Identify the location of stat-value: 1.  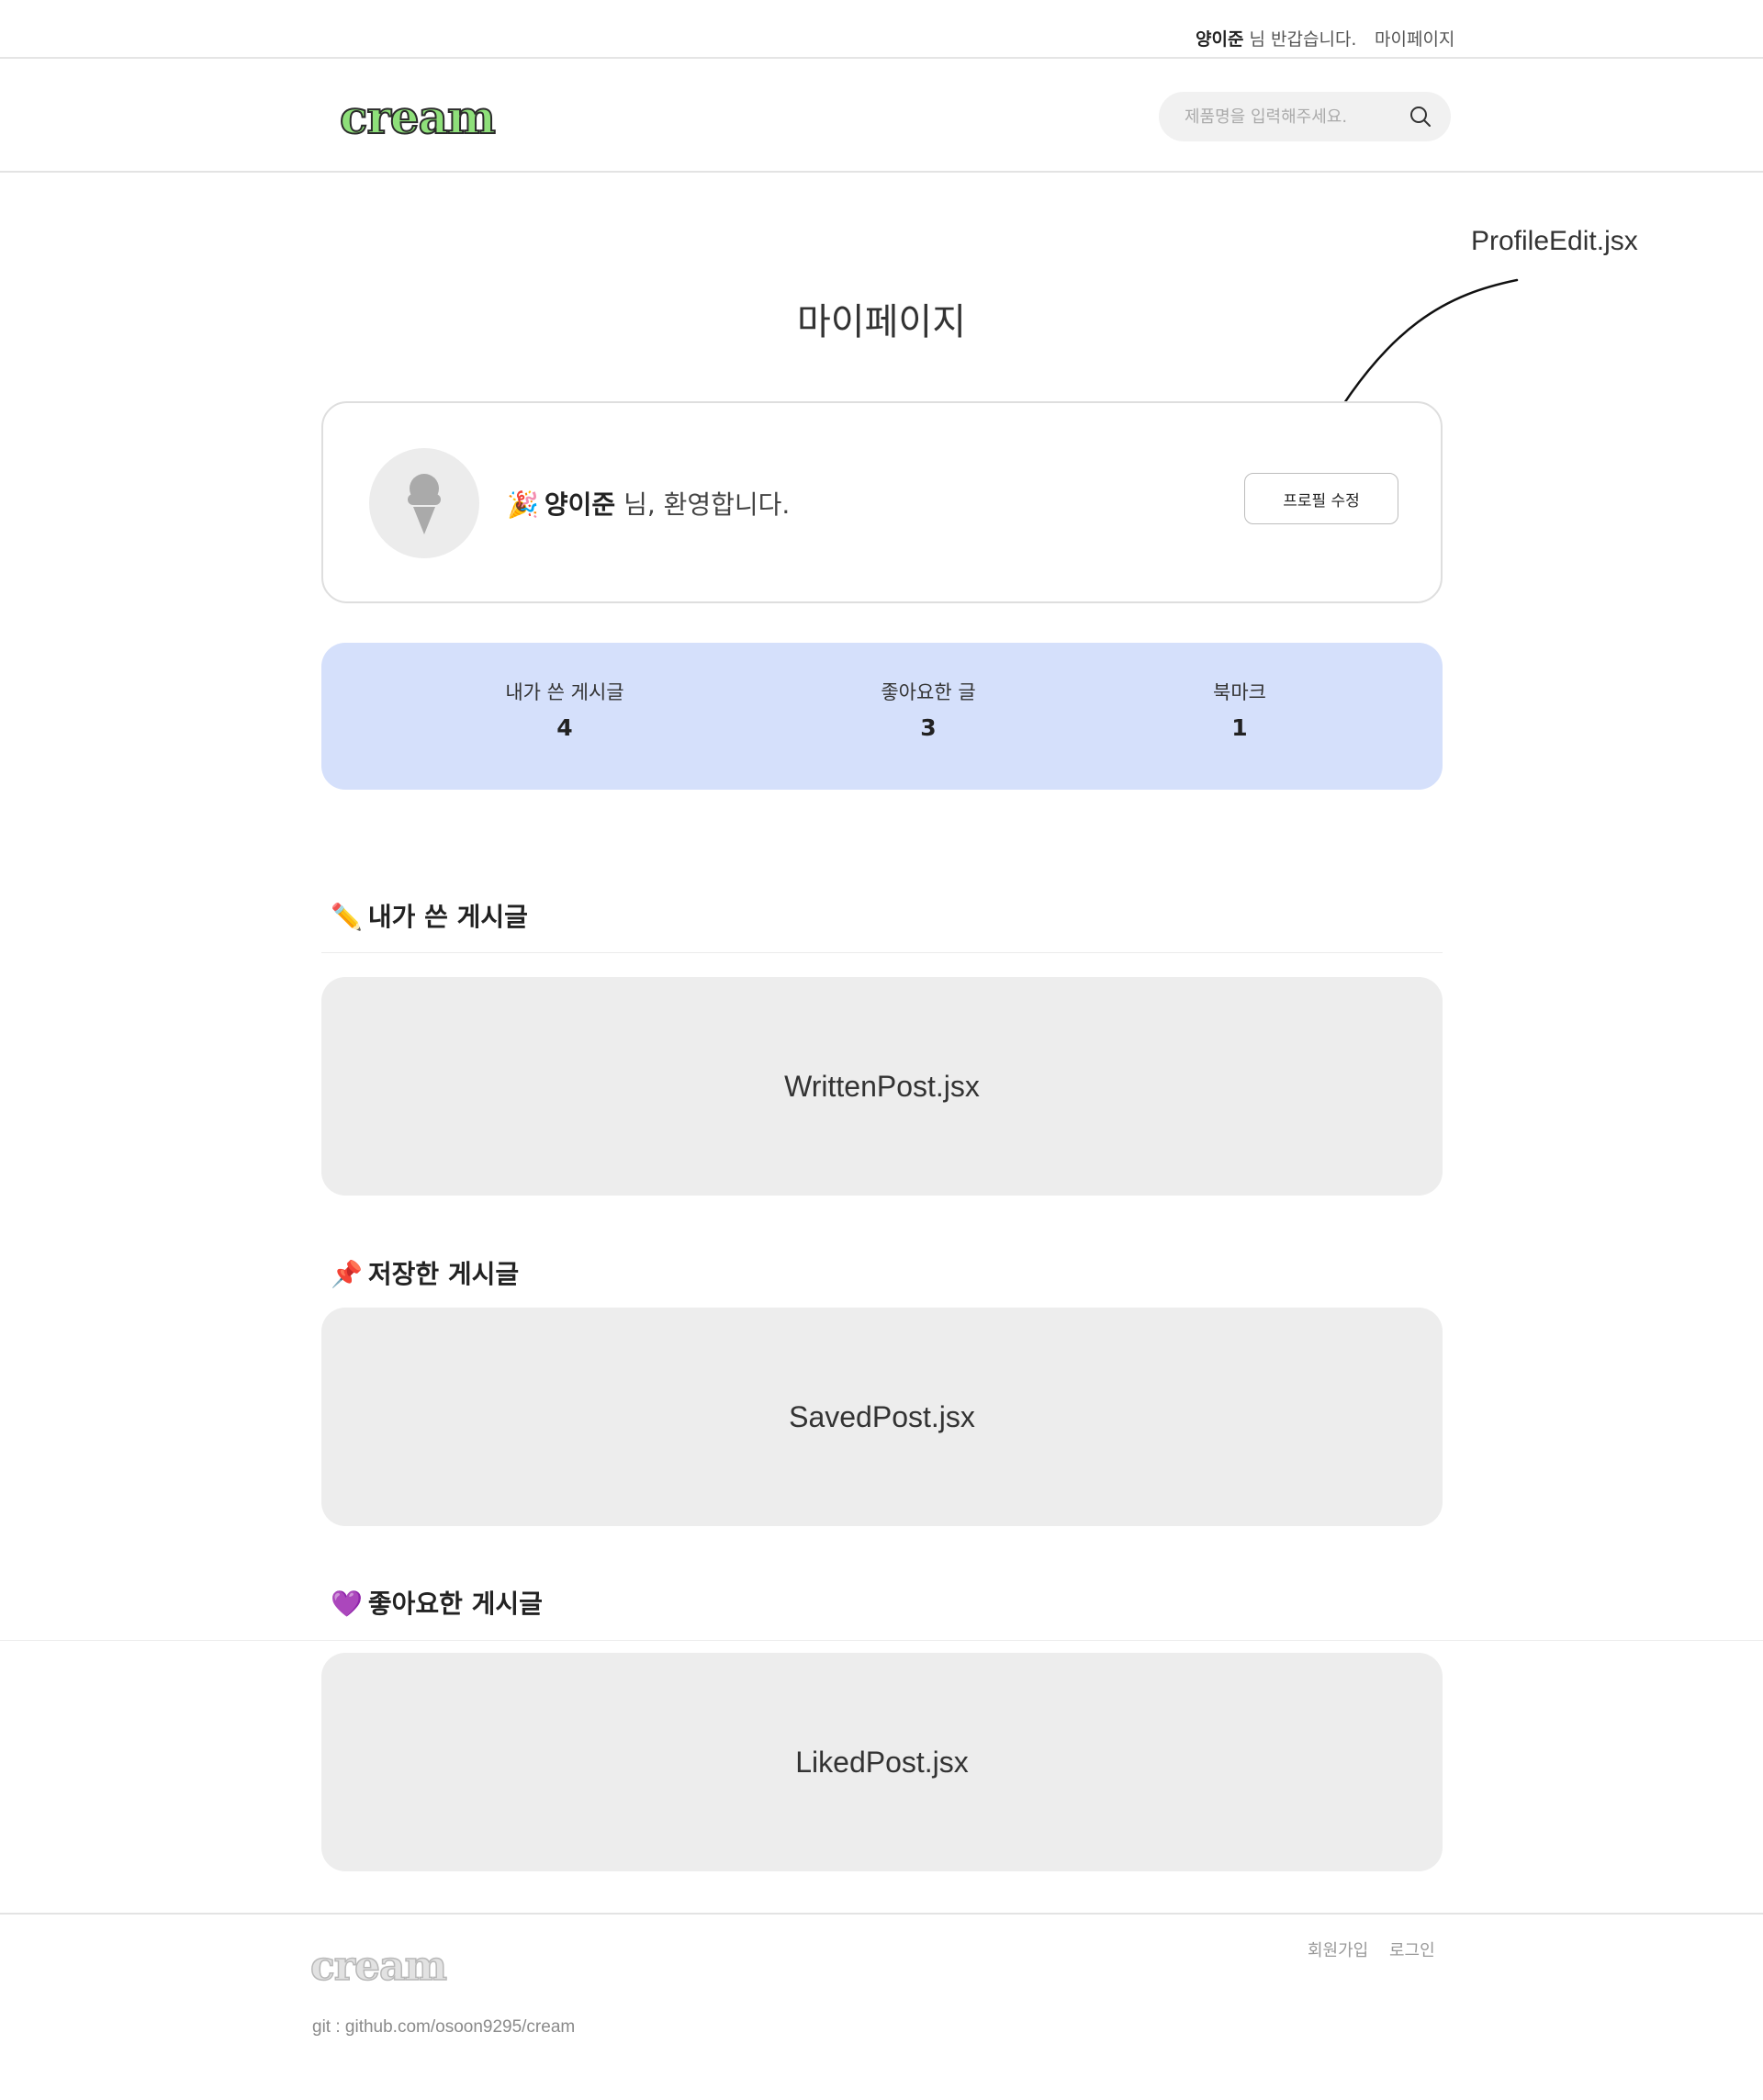
(1239, 727).